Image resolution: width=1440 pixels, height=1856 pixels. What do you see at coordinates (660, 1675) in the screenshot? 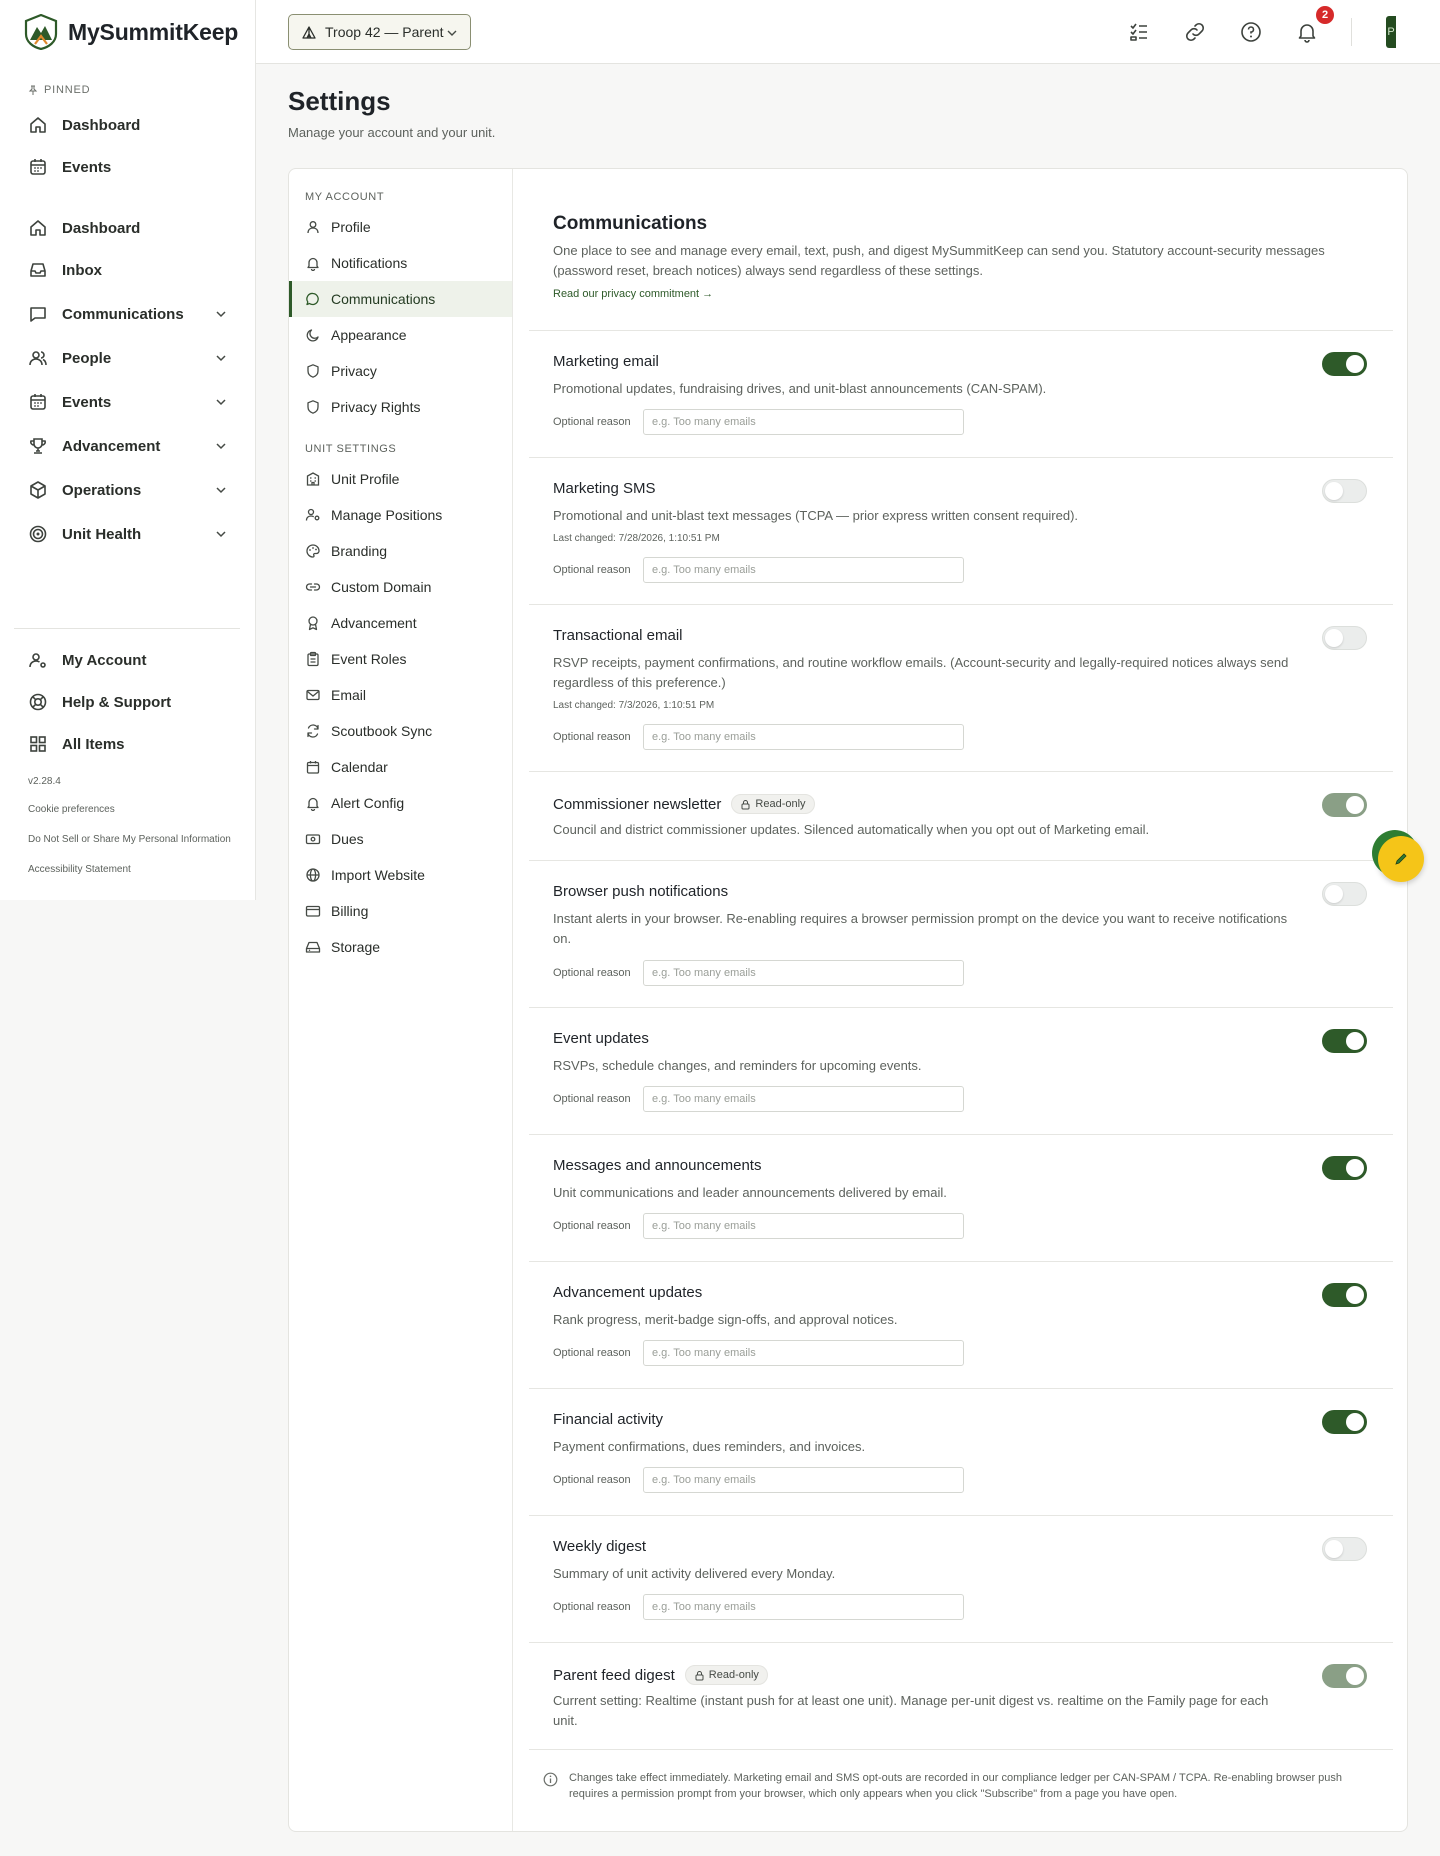
I see `pref-title: Parent feed digest Read-only` at bounding box center [660, 1675].